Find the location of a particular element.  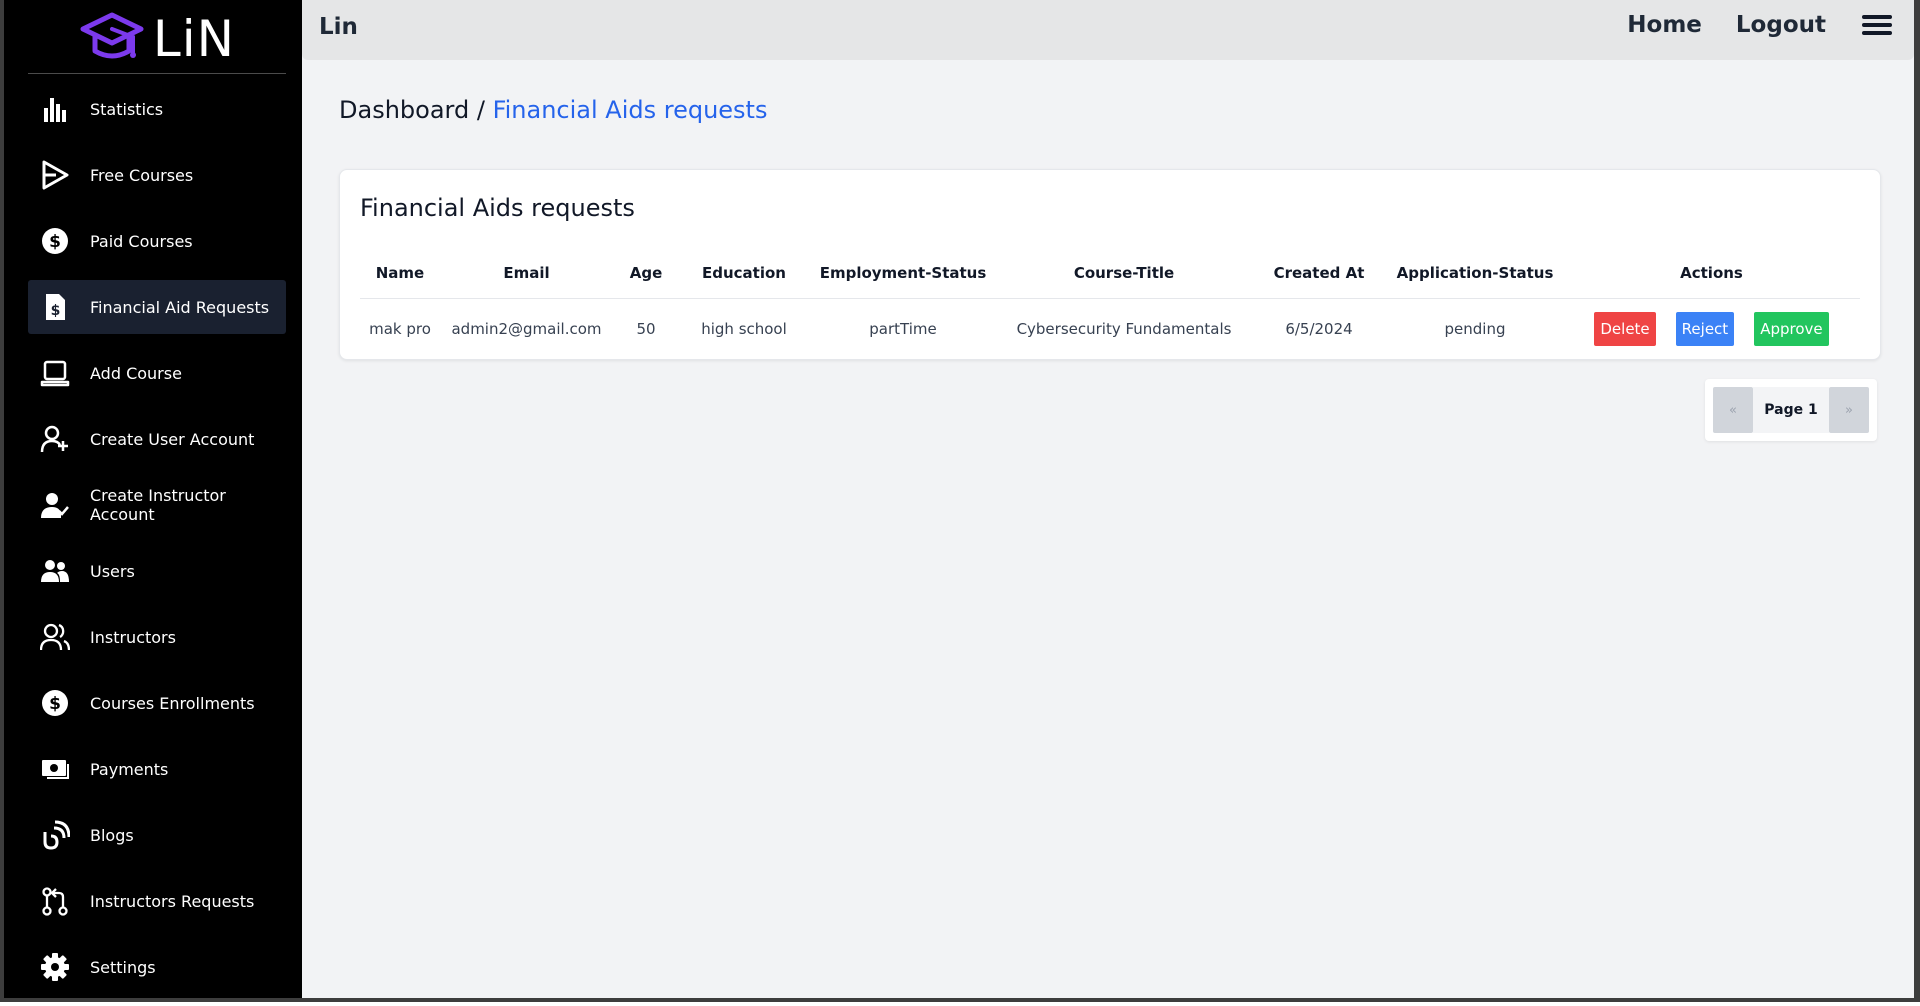

sidebar-item-label: Paid Courses is located at coordinates (141, 241).